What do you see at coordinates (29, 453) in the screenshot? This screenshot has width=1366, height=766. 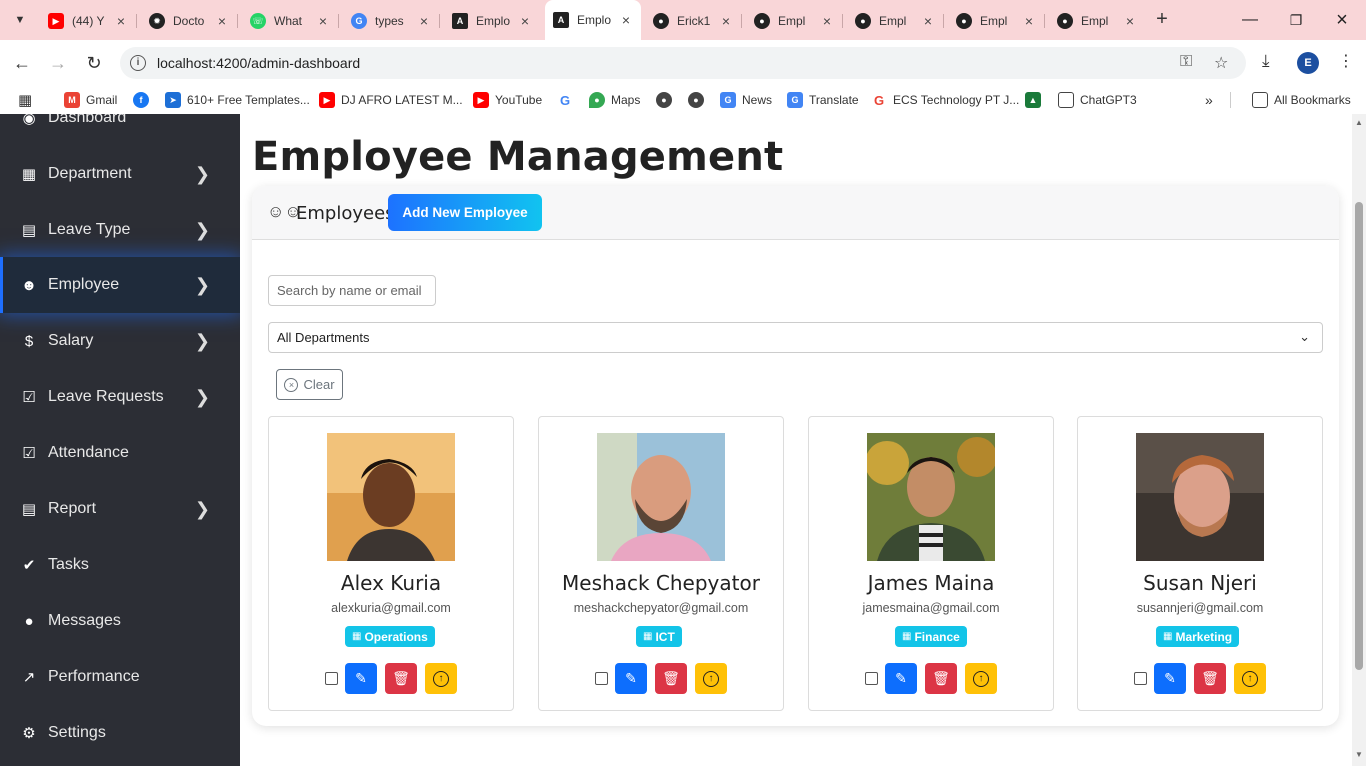 I see `calendar-icon: ☑` at bounding box center [29, 453].